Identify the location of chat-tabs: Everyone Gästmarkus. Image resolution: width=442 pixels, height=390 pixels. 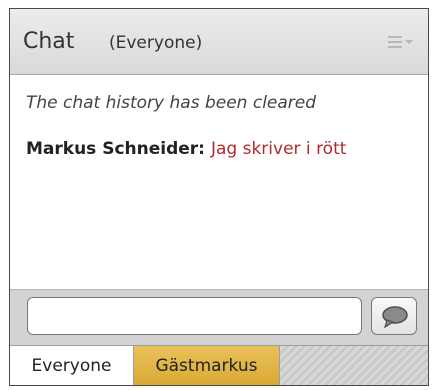
(219, 365).